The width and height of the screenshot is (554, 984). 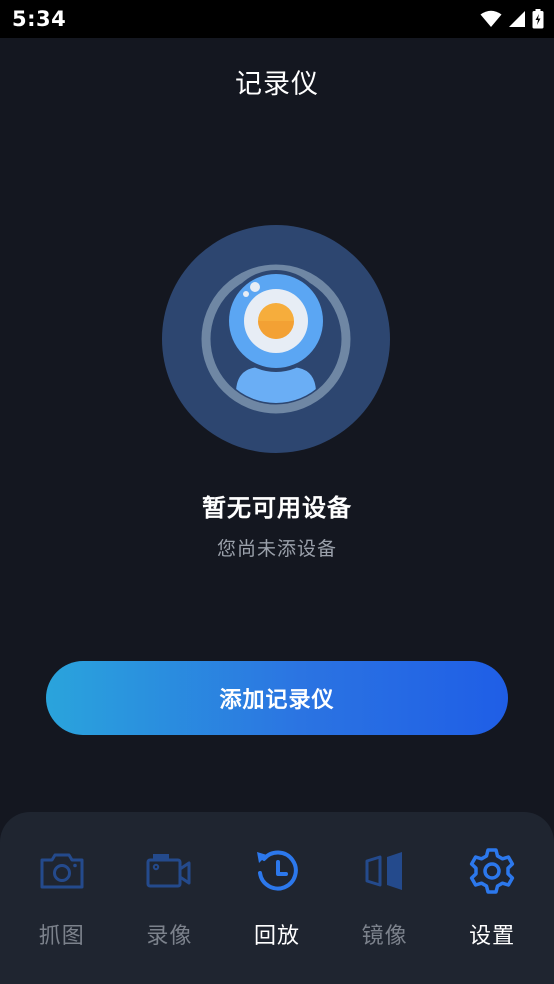 I want to click on status-icons, so click(x=512, y=19).